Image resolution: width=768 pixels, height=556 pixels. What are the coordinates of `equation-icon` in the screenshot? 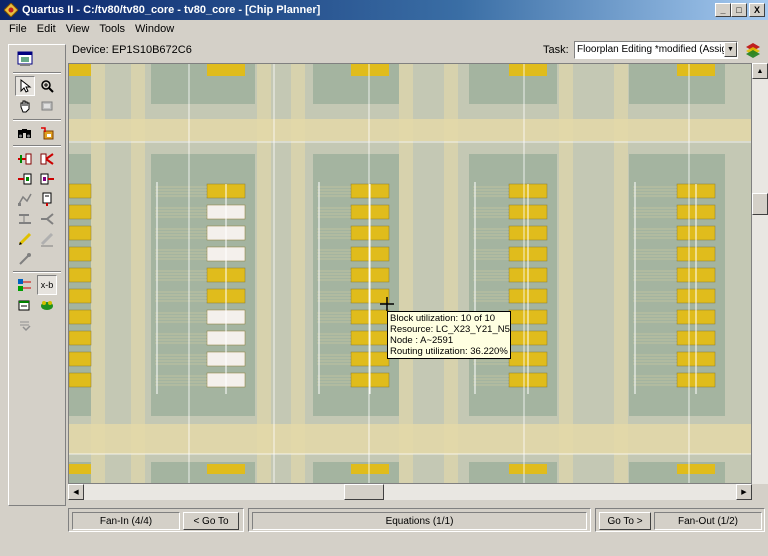 It's located at (25, 325).